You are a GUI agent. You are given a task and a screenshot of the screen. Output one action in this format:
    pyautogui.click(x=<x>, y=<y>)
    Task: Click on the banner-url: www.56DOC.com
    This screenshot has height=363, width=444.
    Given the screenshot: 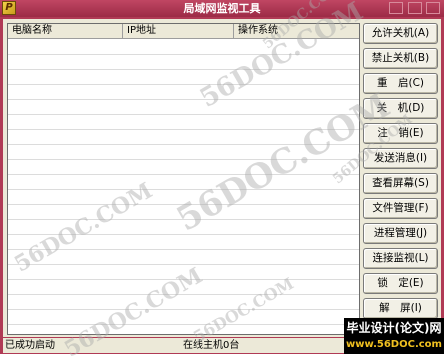 What is the action you would take?
    pyautogui.click(x=394, y=344)
    